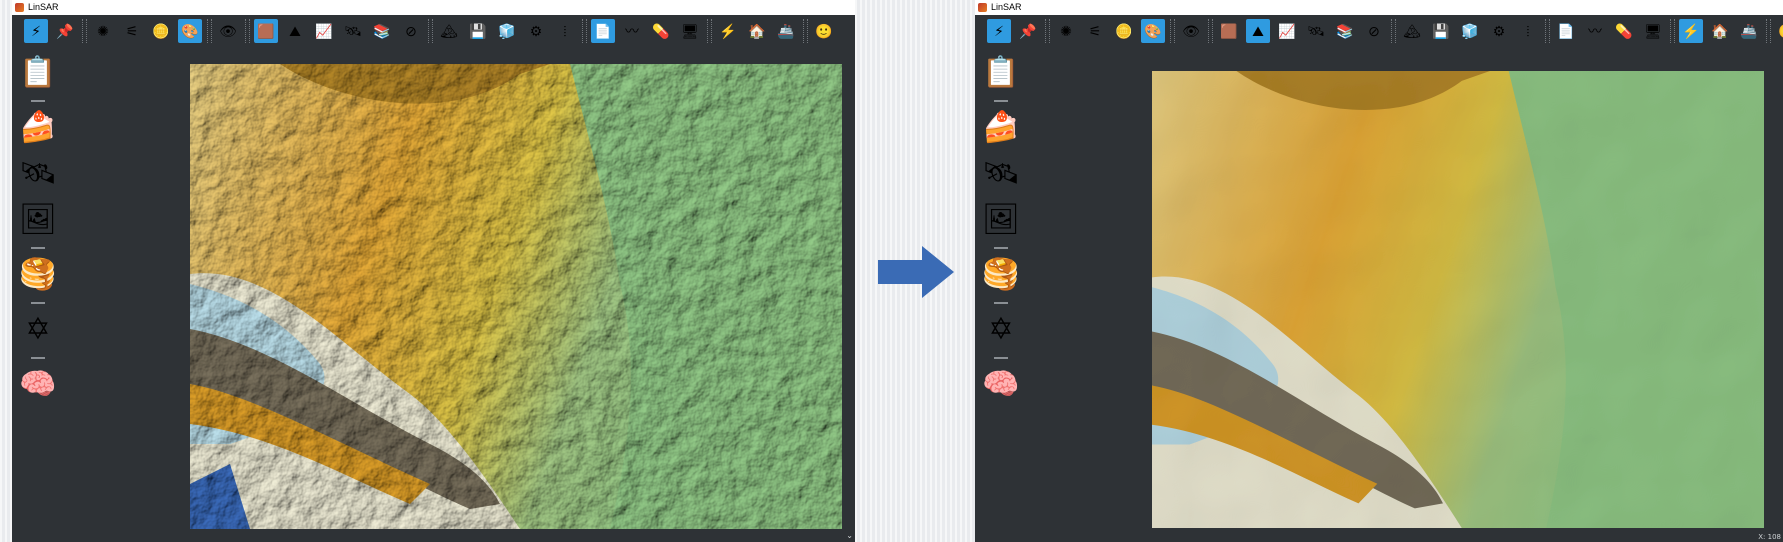 Image resolution: width=1783 pixels, height=542 pixels. What do you see at coordinates (19, 7) in the screenshot?
I see `app-icon` at bounding box center [19, 7].